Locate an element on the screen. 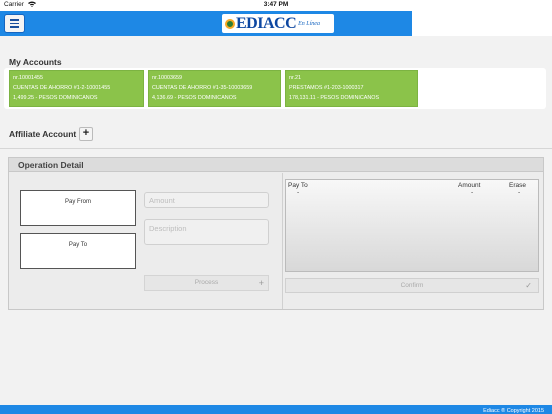 The width and height of the screenshot is (552, 414). app-logo: EDIACC En Línea is located at coordinates (278, 23).